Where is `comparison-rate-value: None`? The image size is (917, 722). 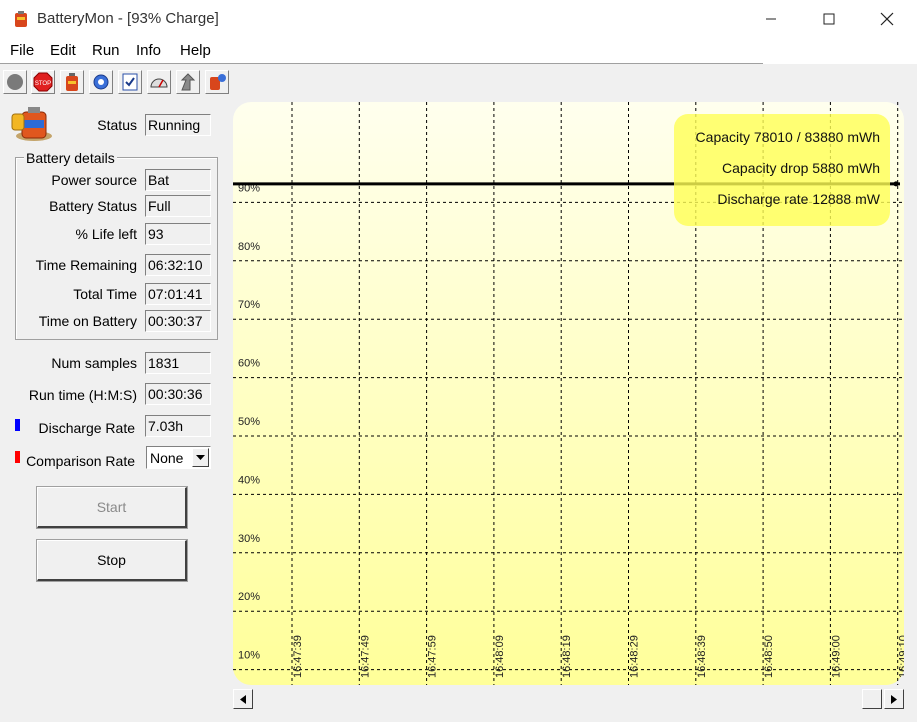
comparison-rate-value: None is located at coordinates (167, 458).